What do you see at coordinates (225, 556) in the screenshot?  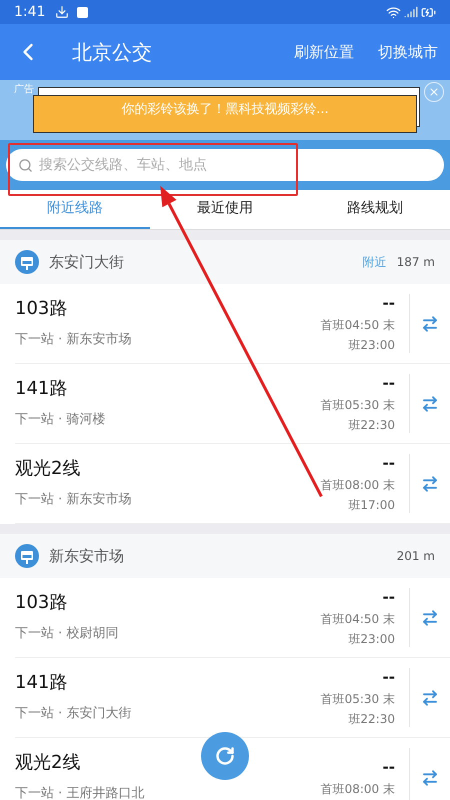 I see `station-header: 新东安市场 201 m` at bounding box center [225, 556].